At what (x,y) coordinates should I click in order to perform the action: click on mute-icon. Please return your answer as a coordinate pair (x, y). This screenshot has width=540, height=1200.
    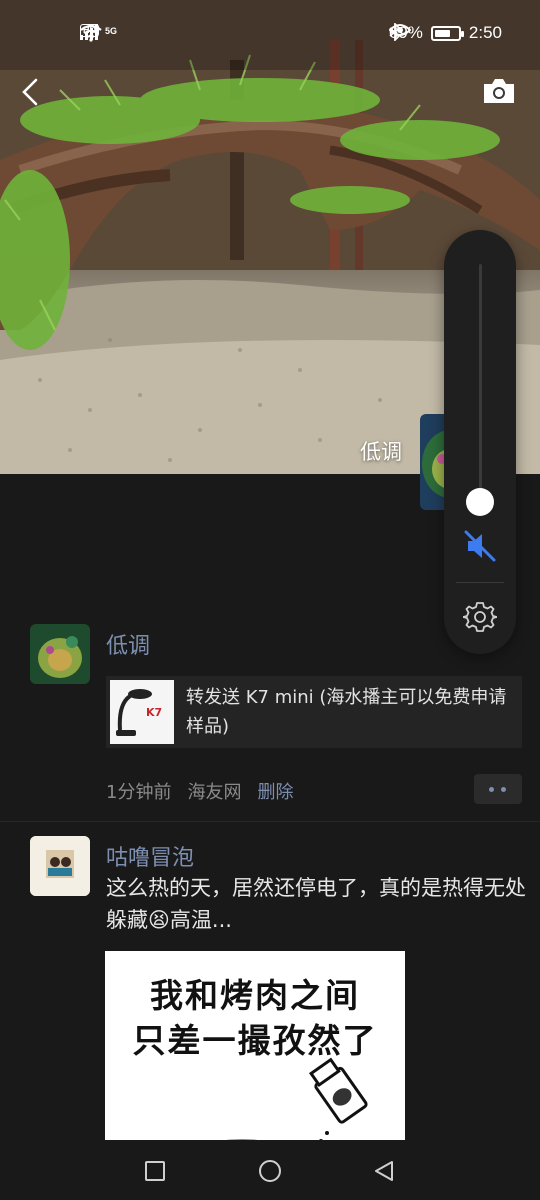
    Looking at the image, I should click on (480, 546).